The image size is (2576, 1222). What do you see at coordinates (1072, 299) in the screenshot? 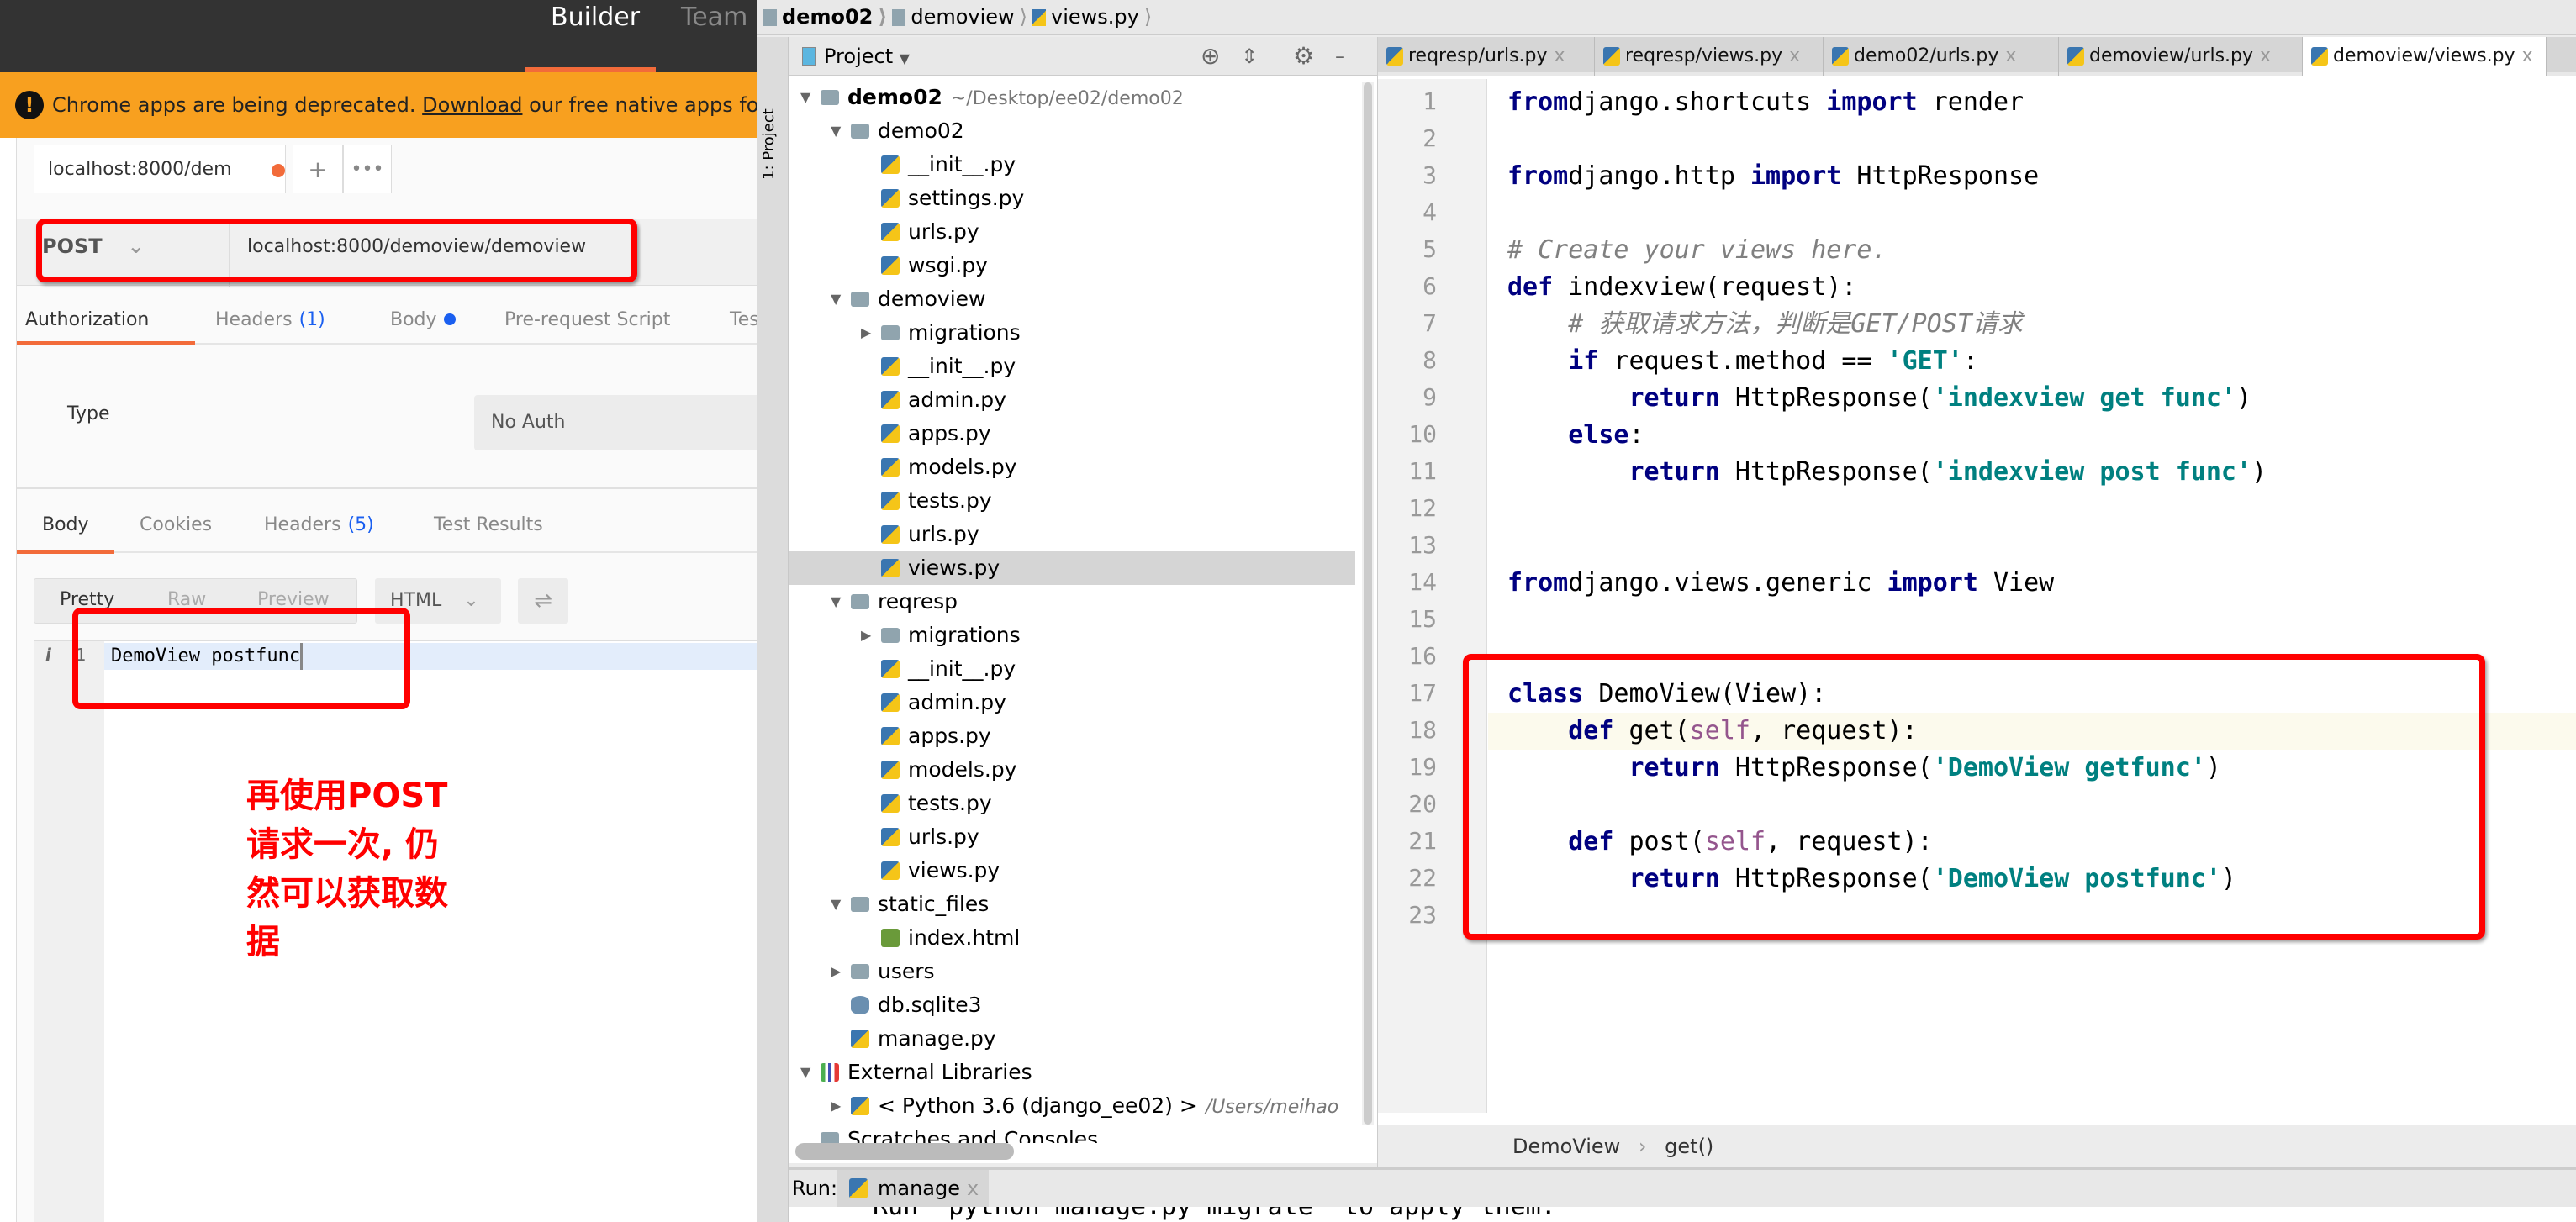
I see `tree-item: ▼ demoview` at bounding box center [1072, 299].